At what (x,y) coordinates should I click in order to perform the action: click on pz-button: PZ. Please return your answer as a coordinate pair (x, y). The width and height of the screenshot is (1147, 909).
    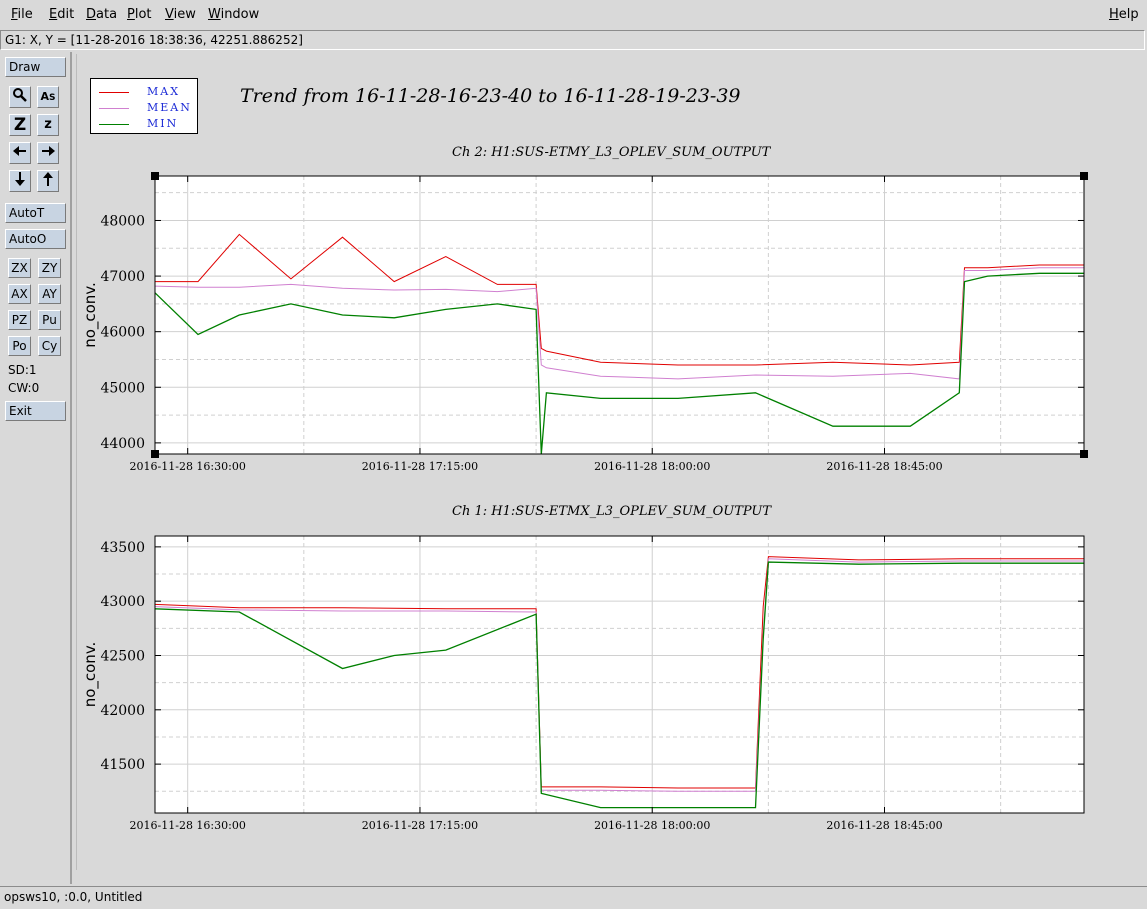
    Looking at the image, I should click on (19, 320).